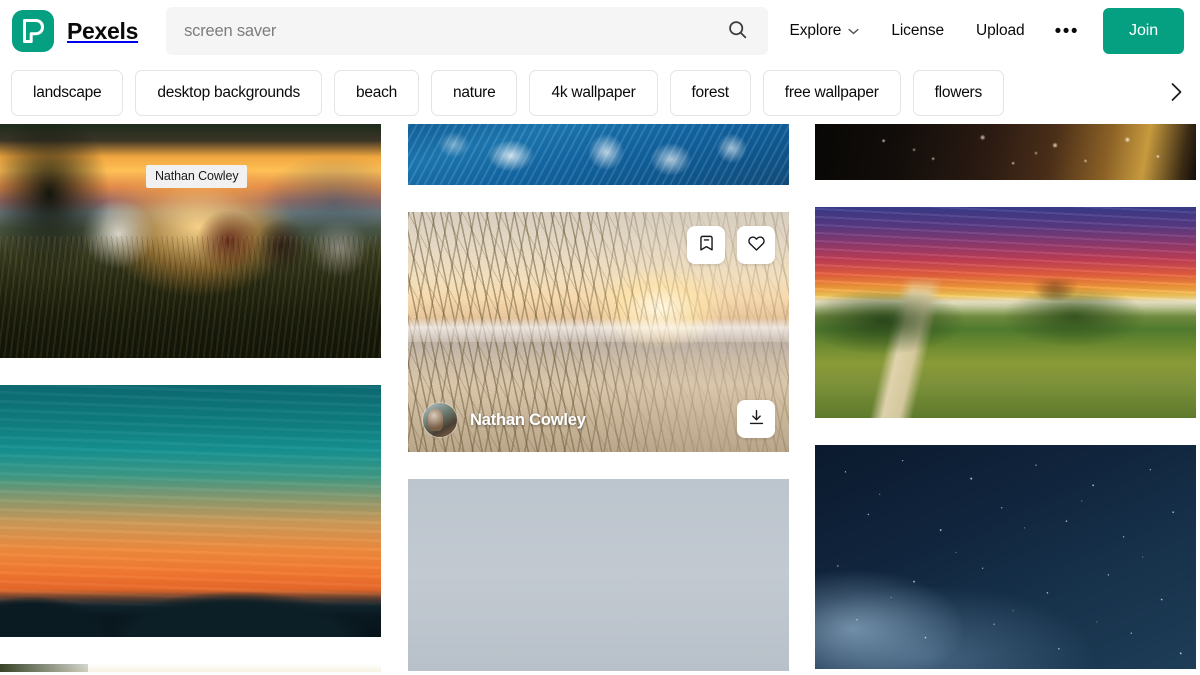 The image size is (1200, 675). Describe the element at coordinates (815, 30) in the screenshot. I see `nav-label-explore: Explore` at that location.